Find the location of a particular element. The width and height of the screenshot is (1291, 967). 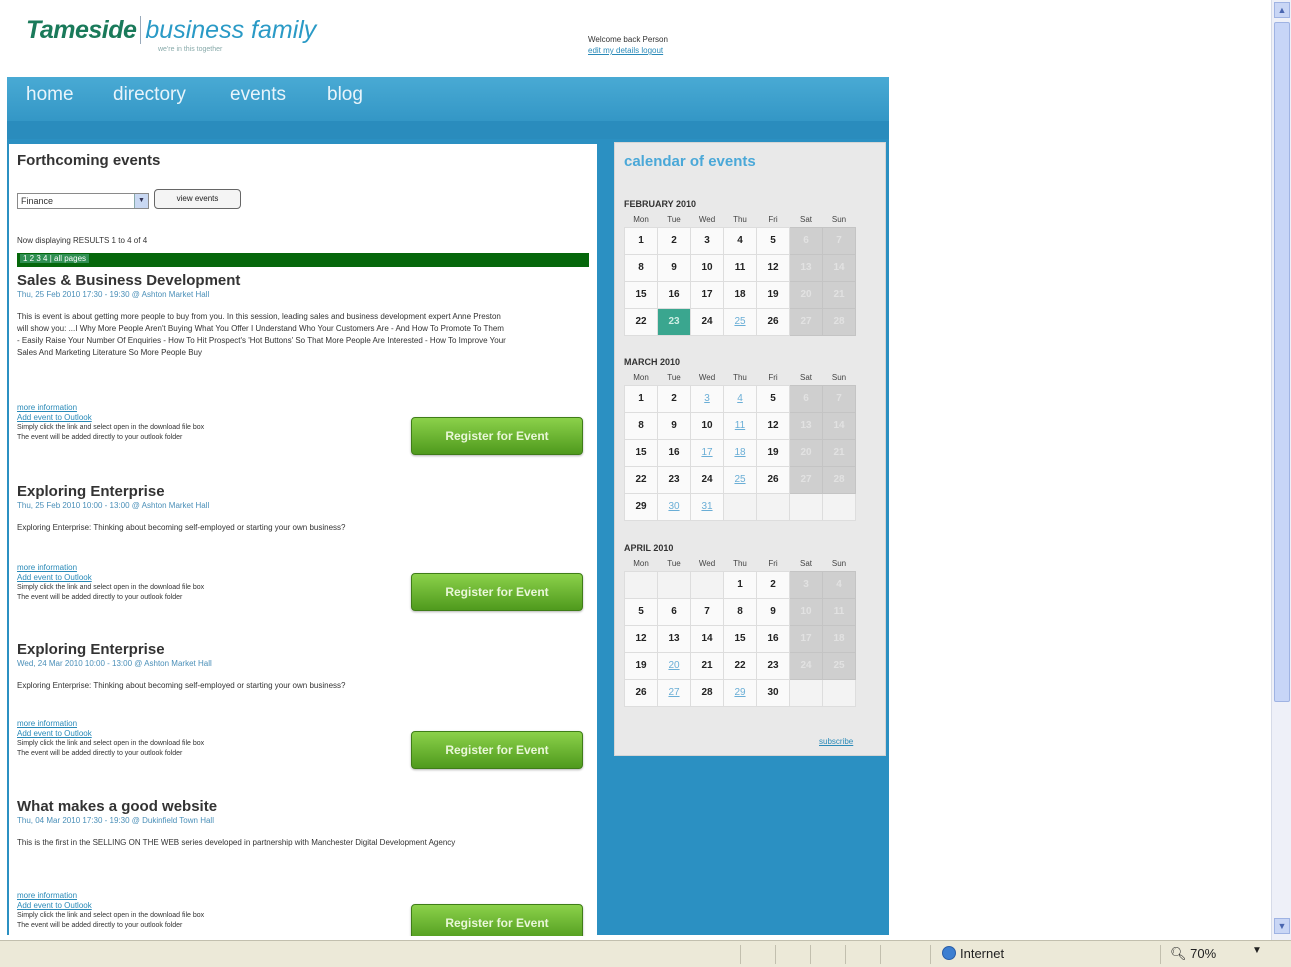

status-divider is located at coordinates (845, 954).